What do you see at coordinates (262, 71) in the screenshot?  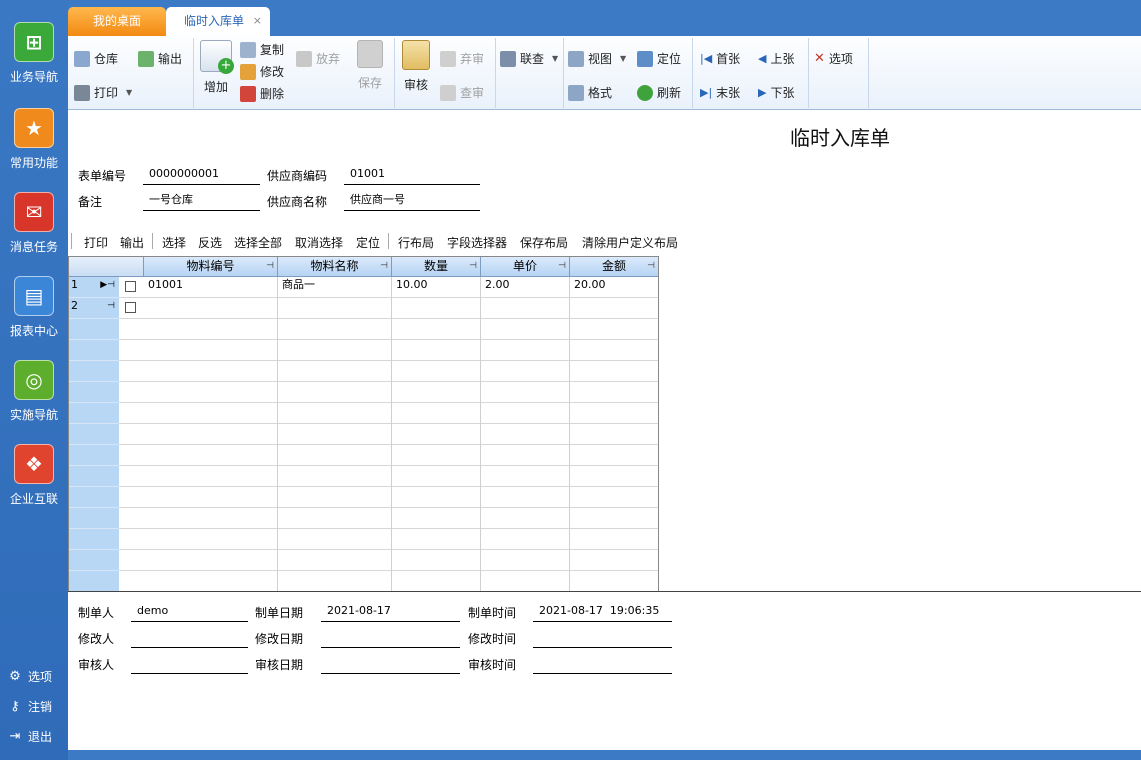 I see `edit-button: 修改` at bounding box center [262, 71].